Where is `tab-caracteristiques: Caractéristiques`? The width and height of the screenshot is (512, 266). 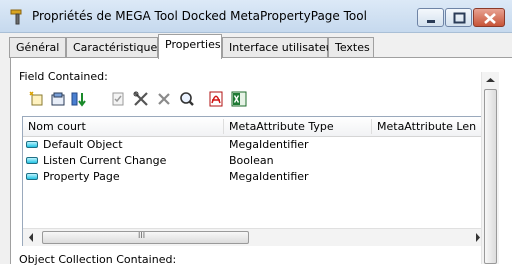
tab-caracteristiques: Caractéristiques is located at coordinates (114, 47).